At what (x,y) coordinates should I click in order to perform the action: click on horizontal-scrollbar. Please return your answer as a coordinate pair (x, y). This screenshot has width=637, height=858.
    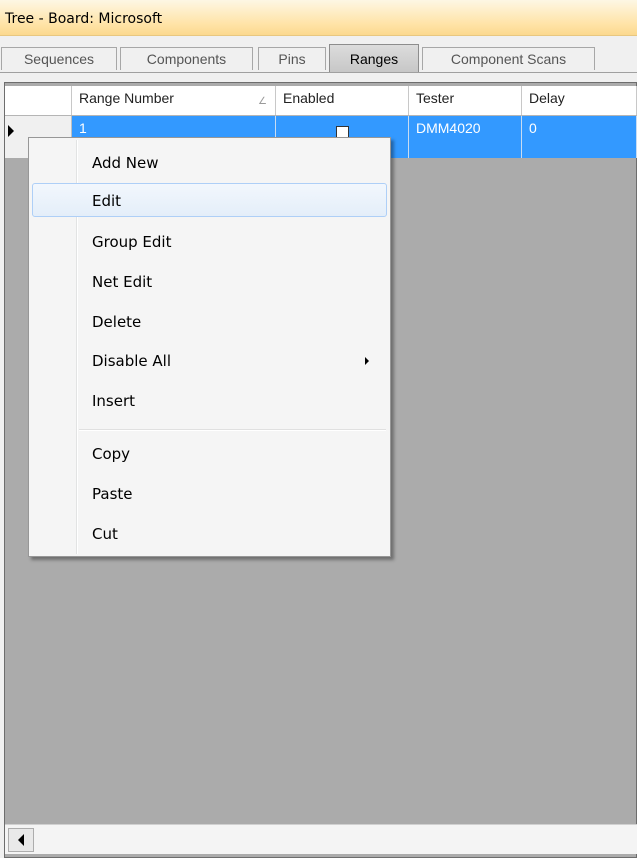
    Looking at the image, I should click on (321, 839).